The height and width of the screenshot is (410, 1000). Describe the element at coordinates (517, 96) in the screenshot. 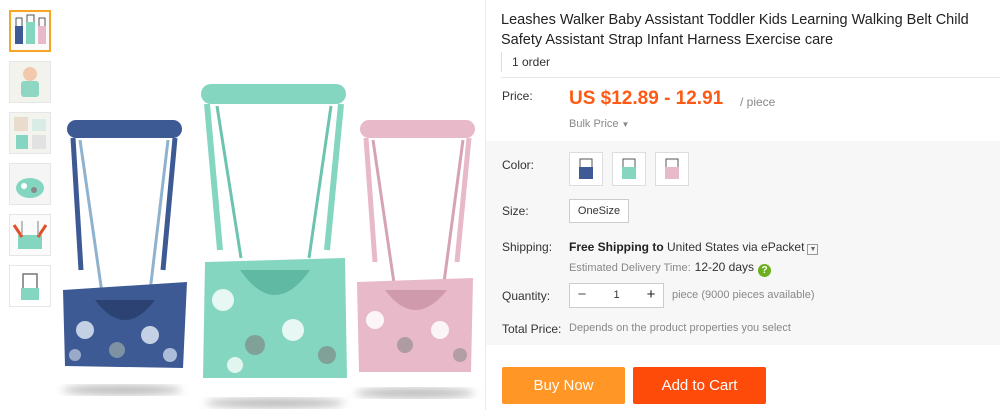

I see `price-label: Price:` at that location.